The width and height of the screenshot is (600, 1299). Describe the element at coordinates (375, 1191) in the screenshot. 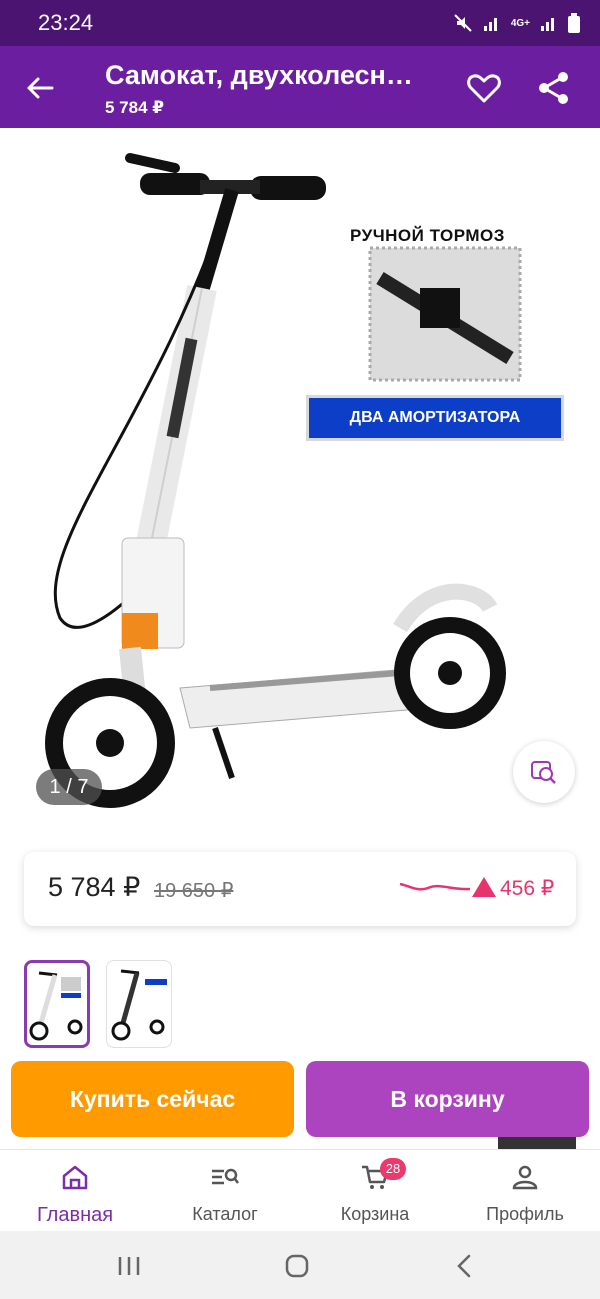

I see `nav-cart: Корзина` at that location.